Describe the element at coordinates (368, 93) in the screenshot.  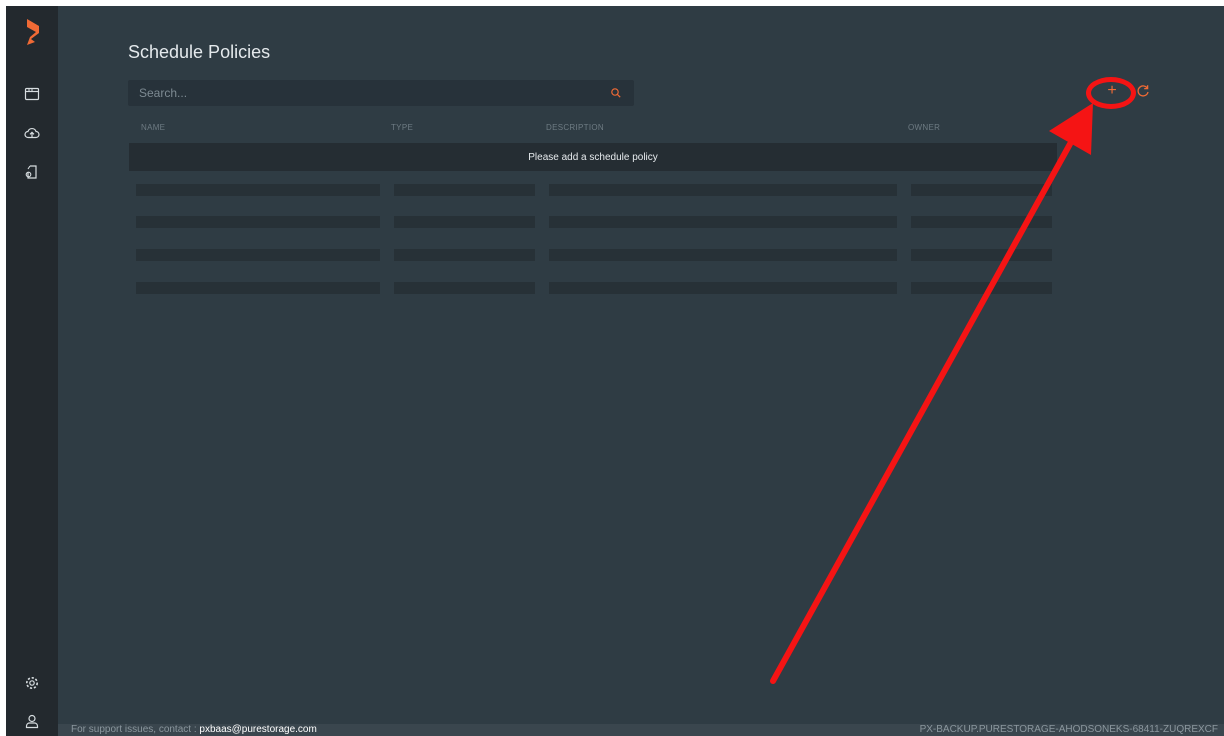
I see `search-input` at that location.